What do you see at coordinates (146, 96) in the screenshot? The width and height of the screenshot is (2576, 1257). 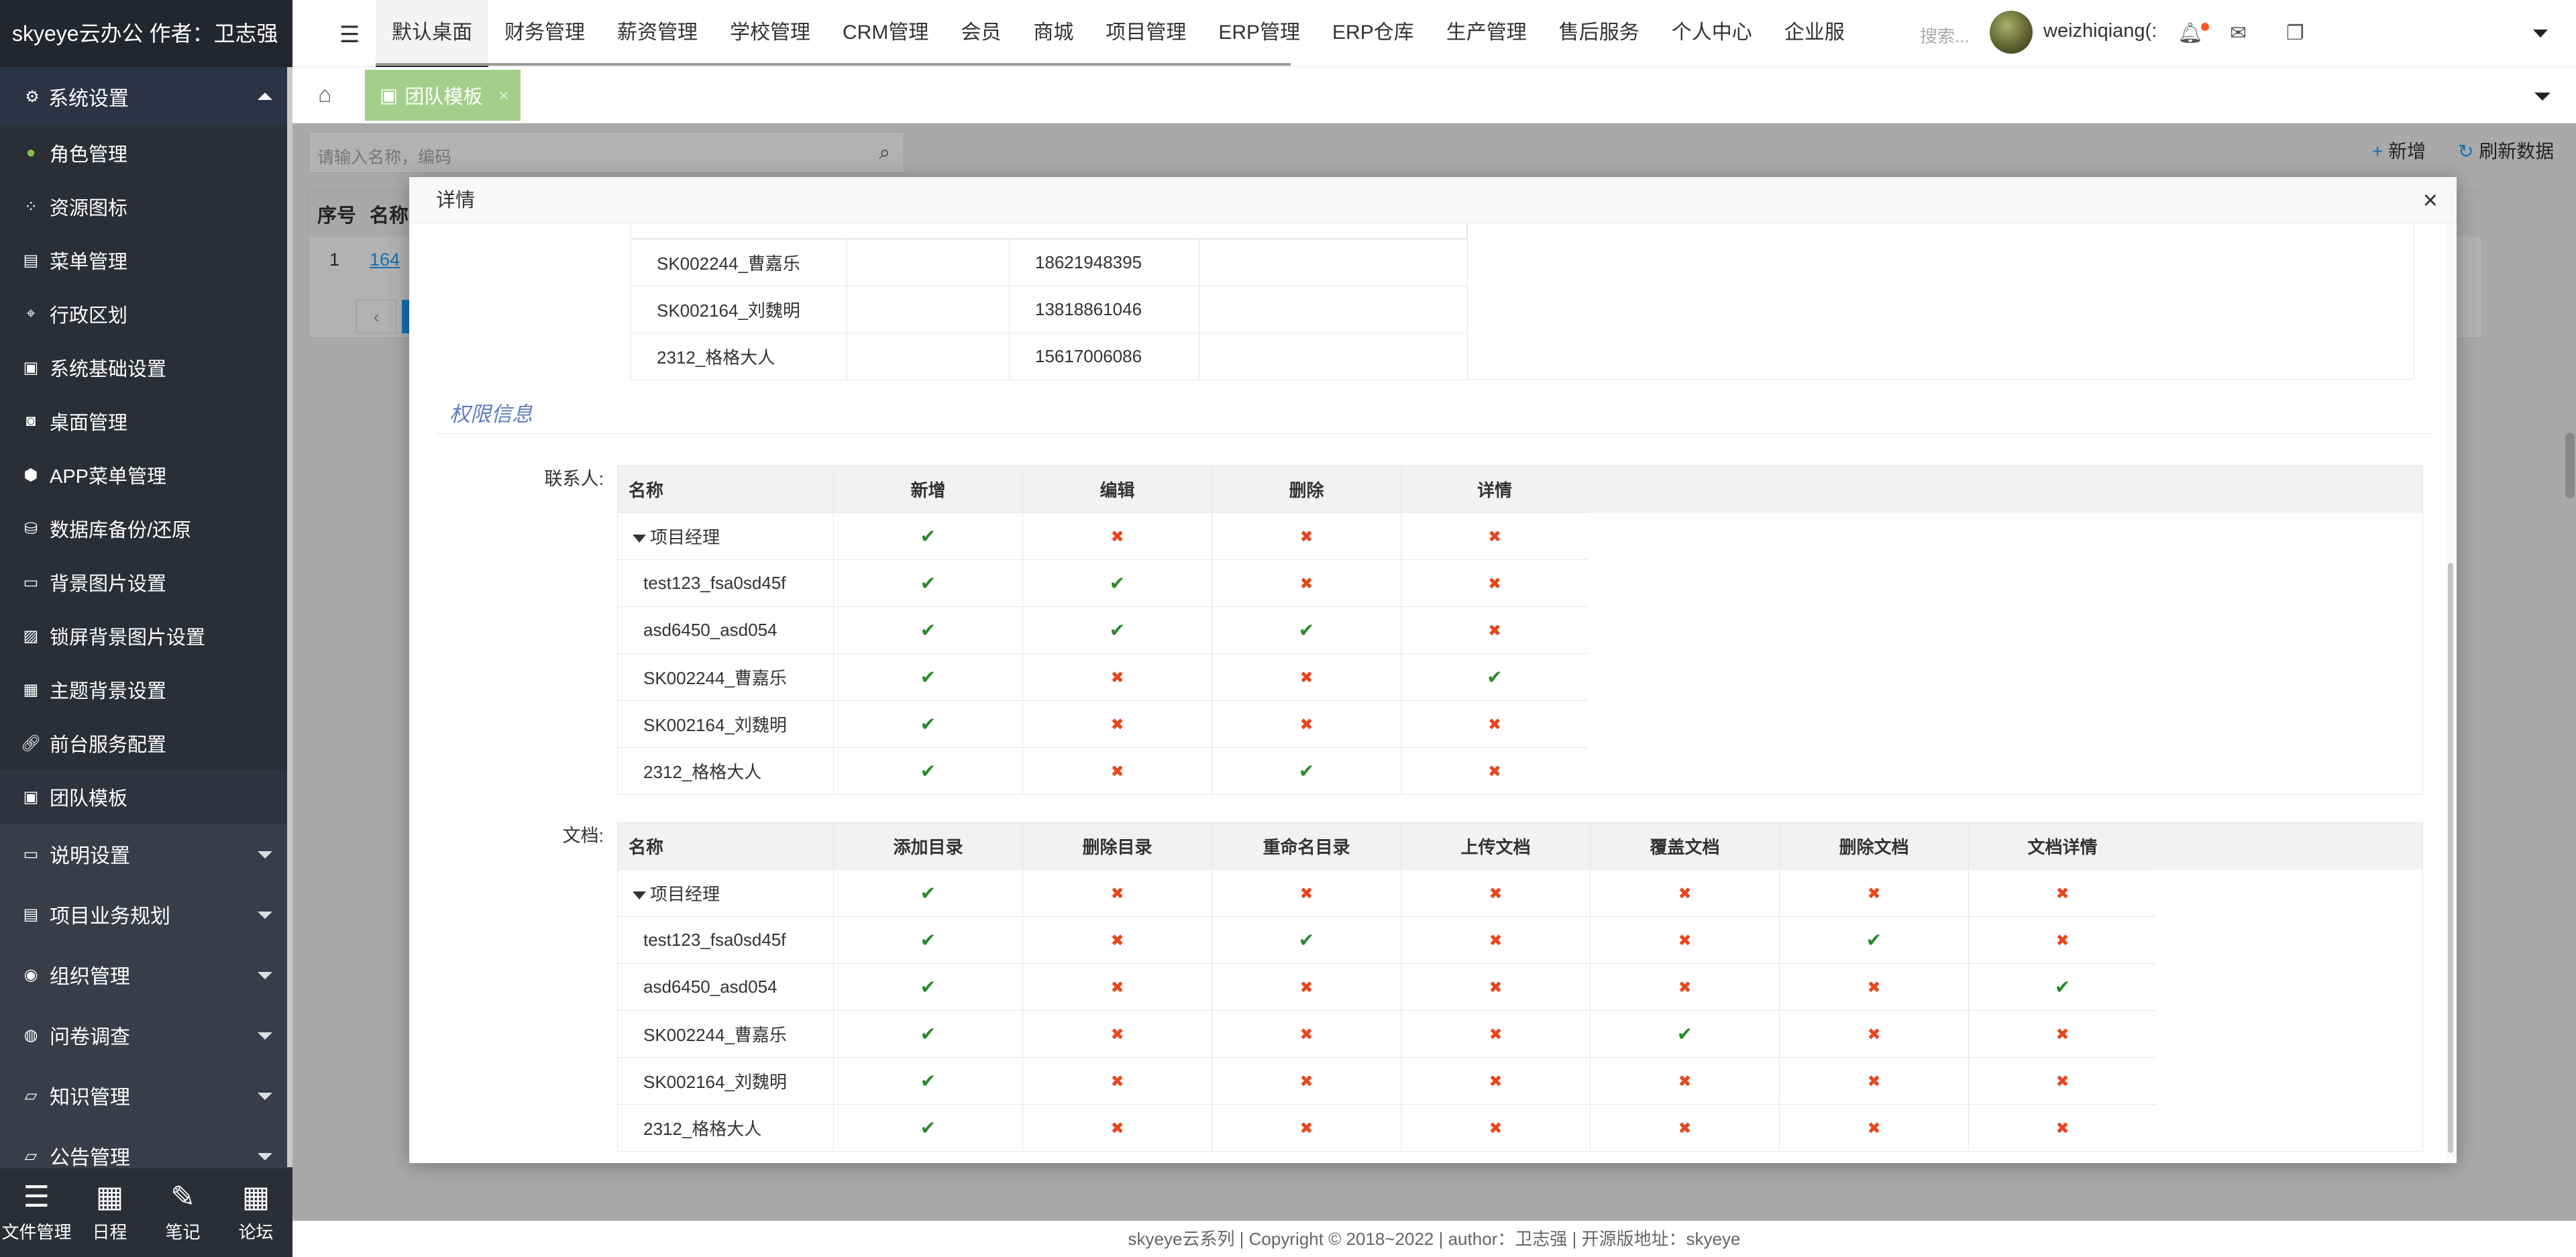 I see `menu-group-system-settings: ⚙ 系统设置` at bounding box center [146, 96].